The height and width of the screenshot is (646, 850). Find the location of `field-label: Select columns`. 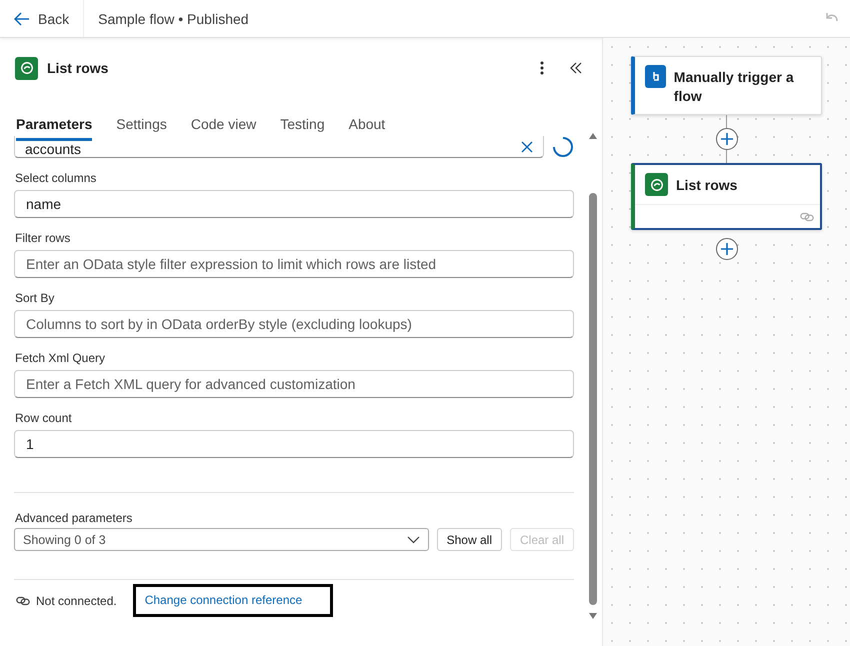

field-label: Select columns is located at coordinates (56, 178).